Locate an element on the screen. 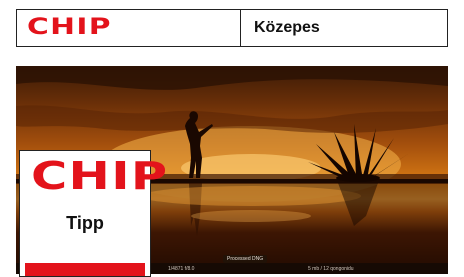 The width and height of the screenshot is (464, 277). chip-logo-large: CHIP is located at coordinates (100, 176).